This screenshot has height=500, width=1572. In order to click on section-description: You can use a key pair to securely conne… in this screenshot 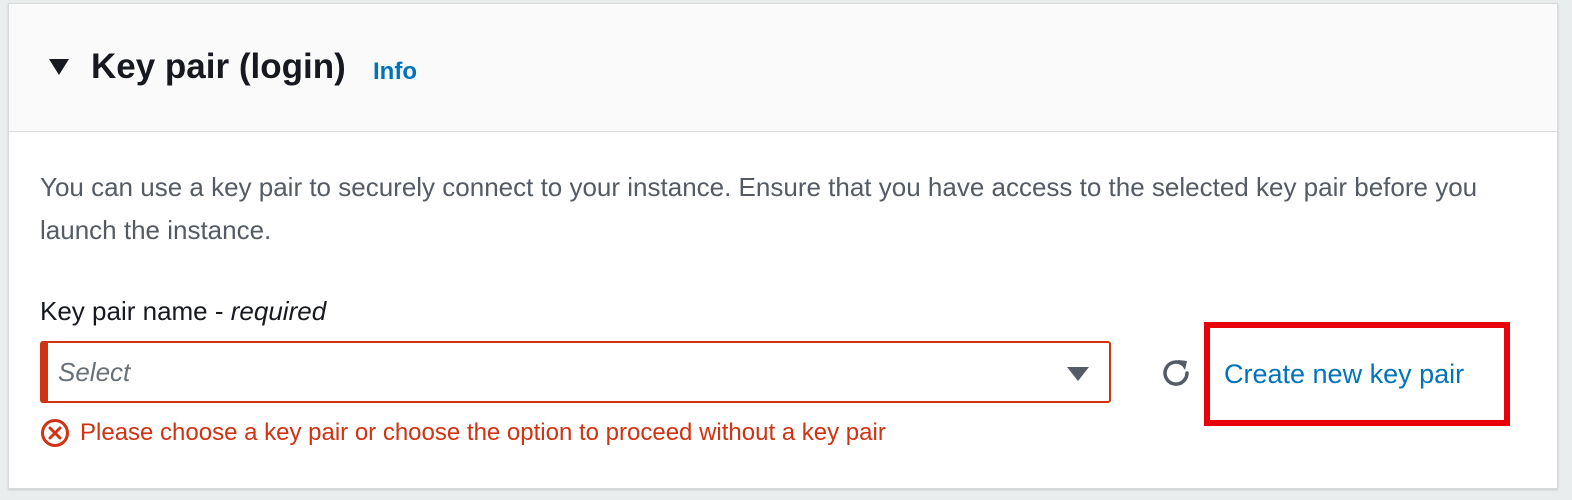, I will do `click(759, 208)`.